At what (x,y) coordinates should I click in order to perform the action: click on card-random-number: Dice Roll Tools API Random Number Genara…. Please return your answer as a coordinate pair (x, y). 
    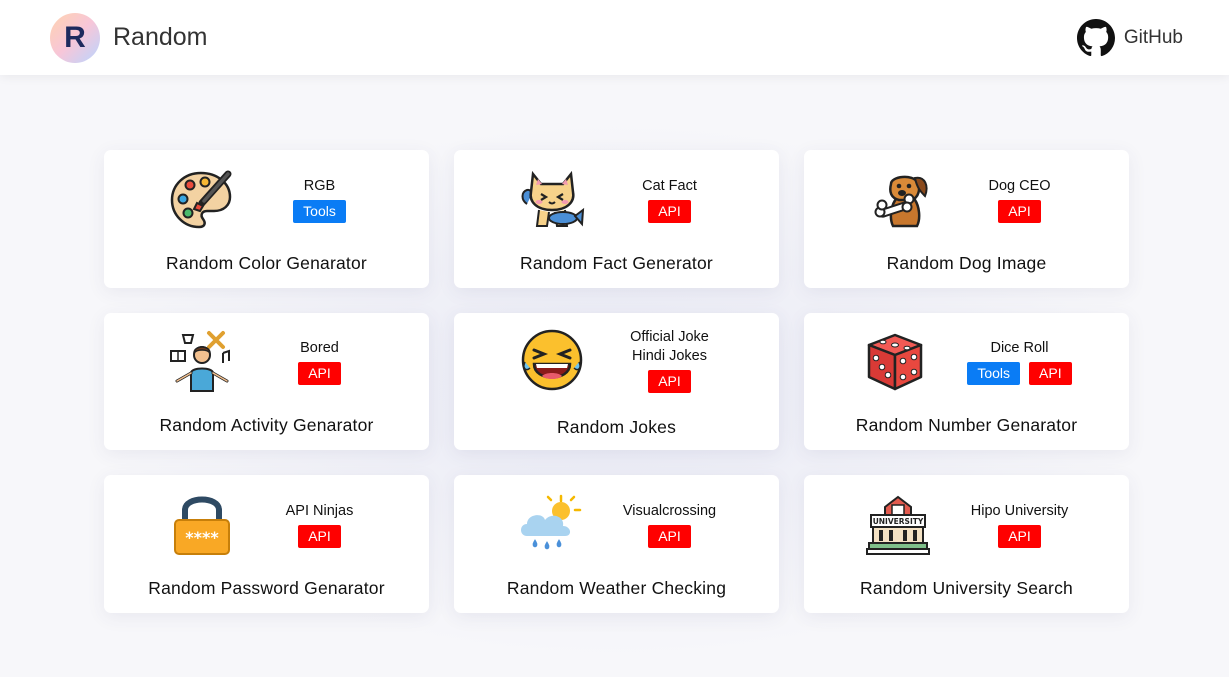
    Looking at the image, I should click on (966, 381).